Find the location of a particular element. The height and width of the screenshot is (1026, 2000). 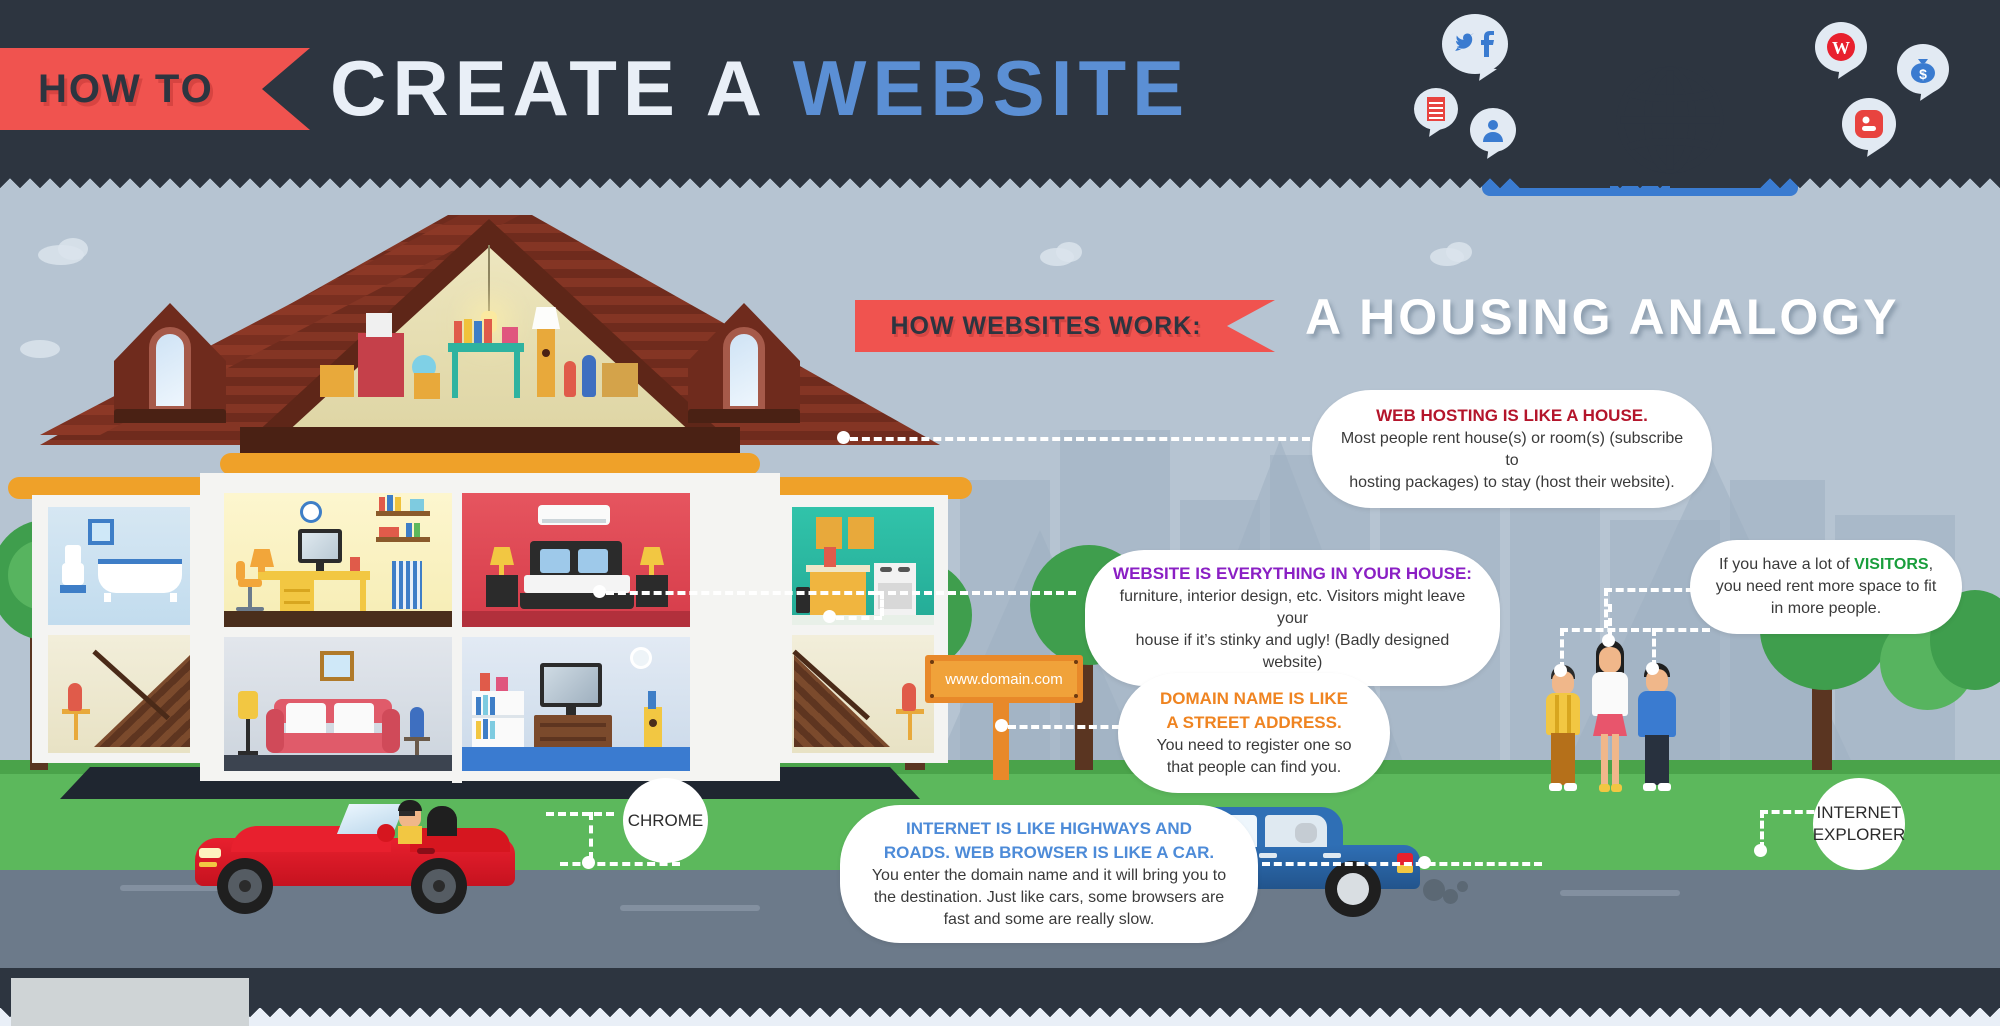

car-seat is located at coordinates (442, 821).